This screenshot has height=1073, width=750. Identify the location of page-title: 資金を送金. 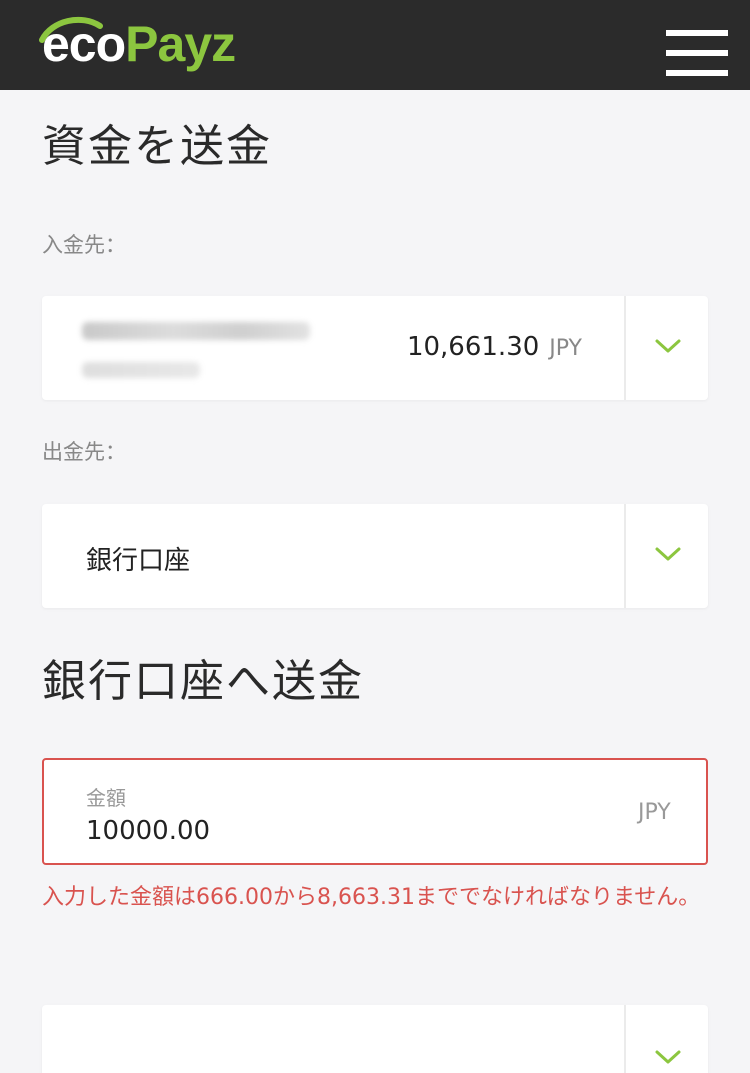
(157, 146).